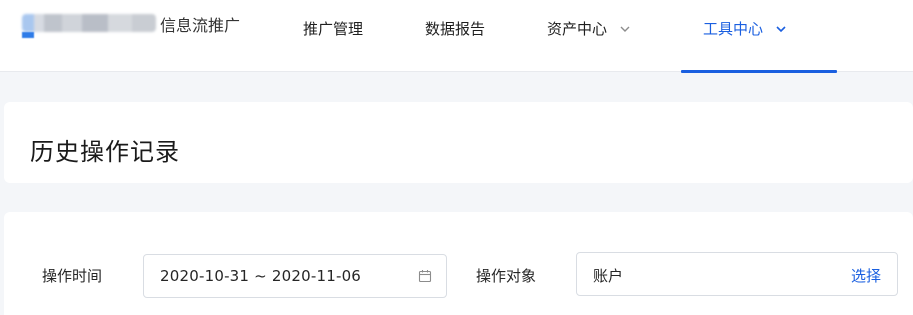 The image size is (913, 315). I want to click on select-object-button: 选择, so click(866, 275).